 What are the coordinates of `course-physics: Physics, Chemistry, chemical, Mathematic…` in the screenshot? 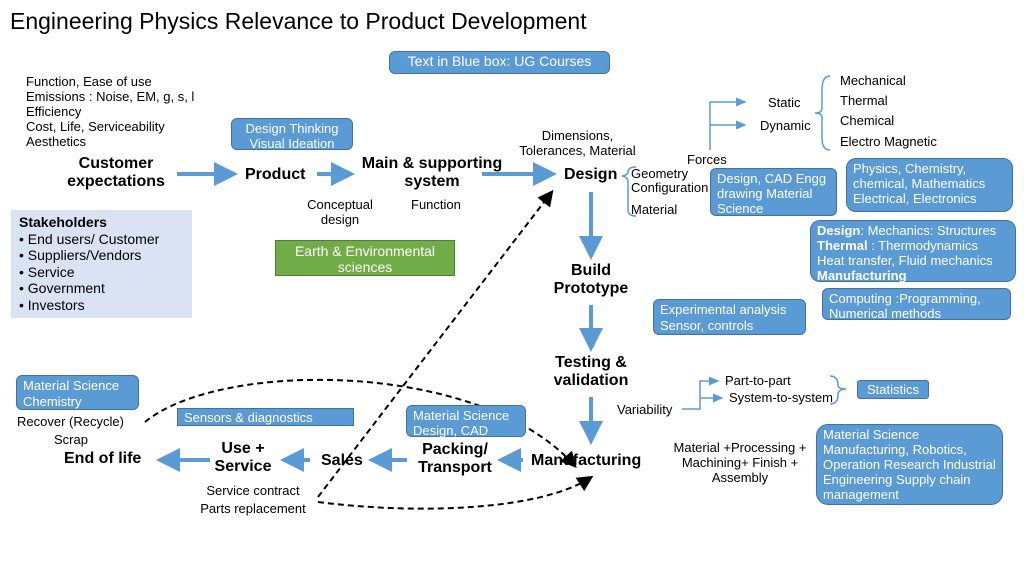 It's located at (929, 185).